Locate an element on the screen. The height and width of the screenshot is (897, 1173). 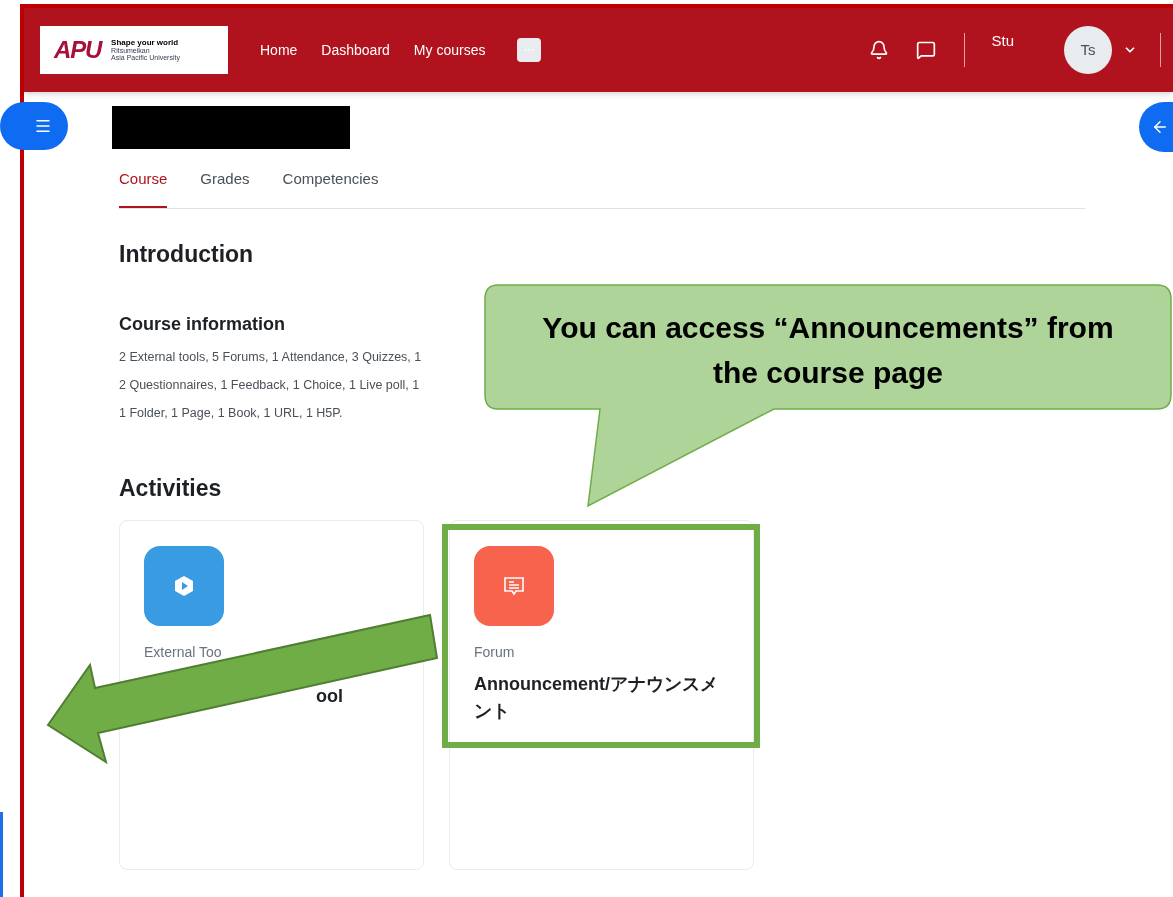
nav-link: My courses is located at coordinates (449, 50).